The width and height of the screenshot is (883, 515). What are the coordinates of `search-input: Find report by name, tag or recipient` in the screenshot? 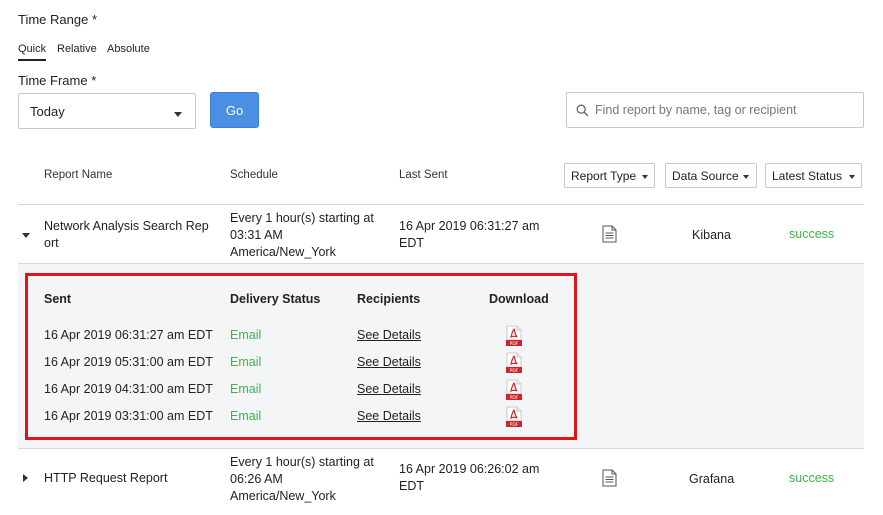 It's located at (715, 110).